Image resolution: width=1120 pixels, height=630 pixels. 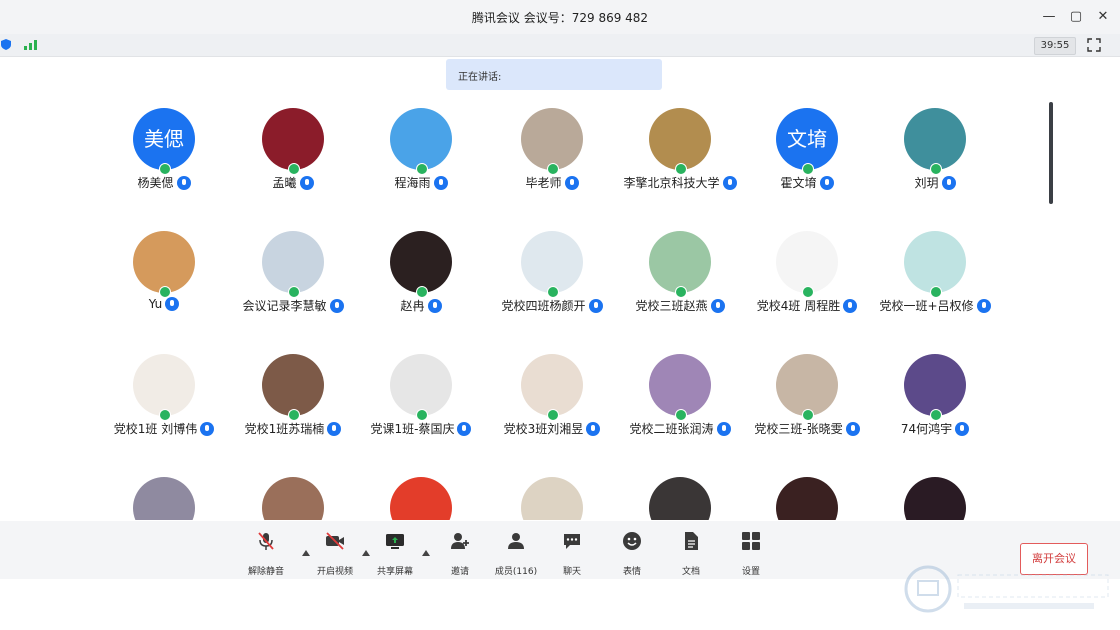 I want to click on camera-off-icon, so click(x=335, y=541).